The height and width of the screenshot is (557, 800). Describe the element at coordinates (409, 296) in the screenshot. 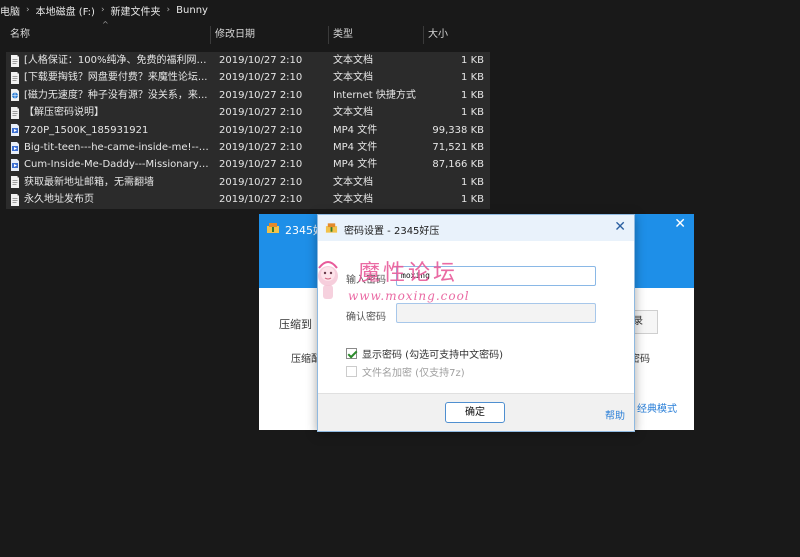

I see `watermark-url: www.moxing.cool` at that location.